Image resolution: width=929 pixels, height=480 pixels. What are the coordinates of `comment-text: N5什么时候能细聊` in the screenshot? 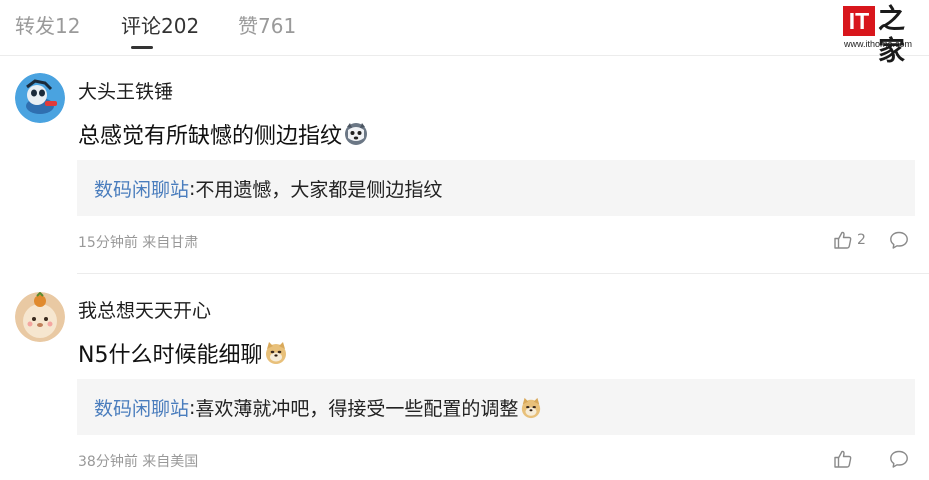 It's located at (170, 355).